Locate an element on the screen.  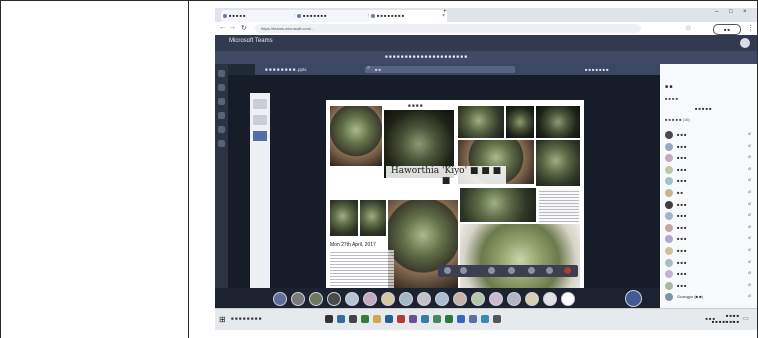
taskbar-clock: ■ ■:■ ■ ■ ■ ■ ■/■ ■/■ ■ is located at coordinates (725, 319).